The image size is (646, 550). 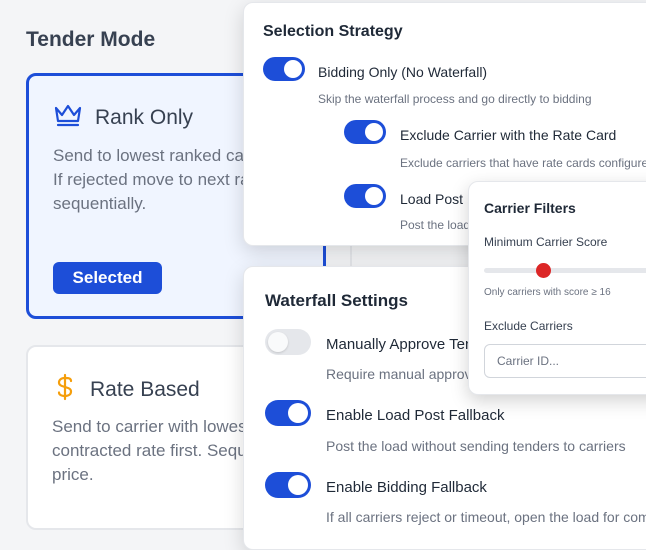 What do you see at coordinates (107, 278) in the screenshot?
I see `selected-button: Selected` at bounding box center [107, 278].